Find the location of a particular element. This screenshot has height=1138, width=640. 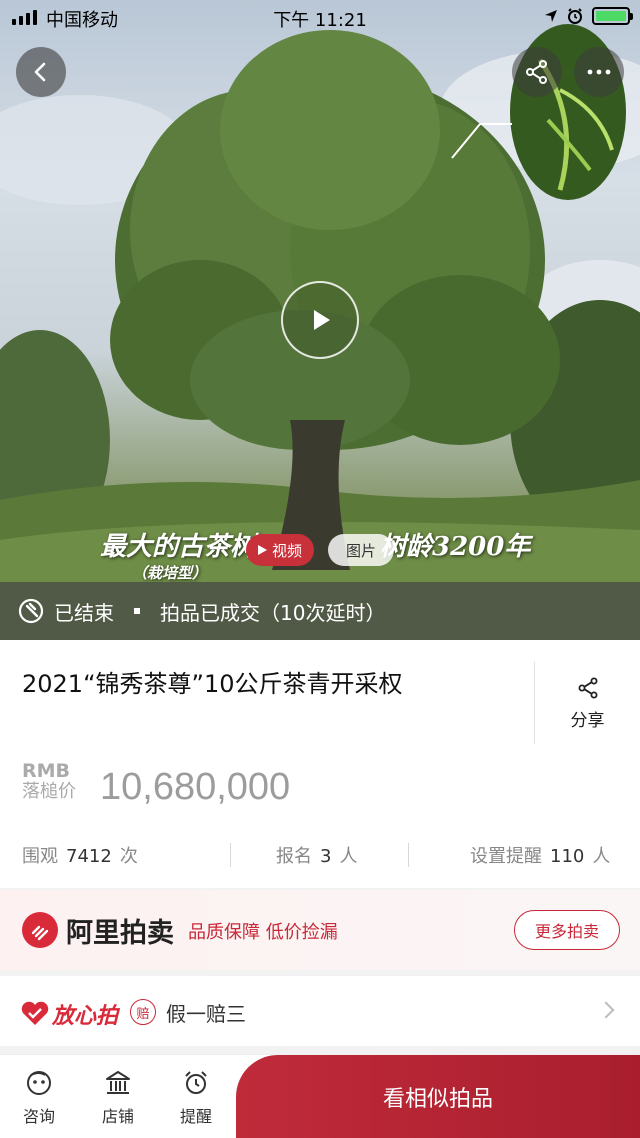

status-bar: 中国移动 下午 11:21 is located at coordinates (320, 18).